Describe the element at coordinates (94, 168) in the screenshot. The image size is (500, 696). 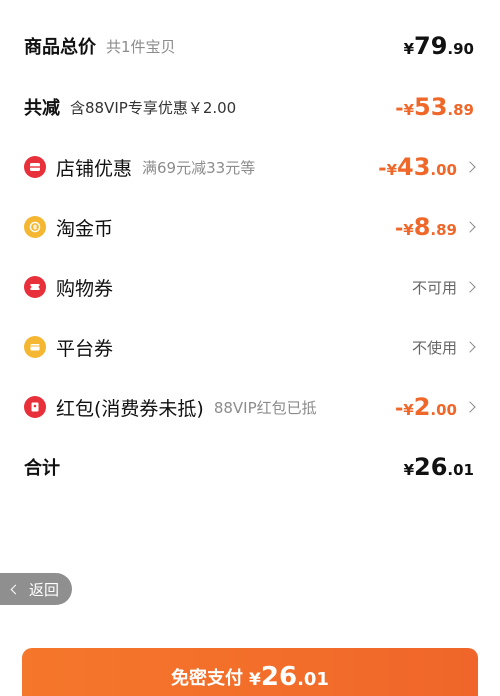
I see `store-discount-label: 店铺优惠` at that location.